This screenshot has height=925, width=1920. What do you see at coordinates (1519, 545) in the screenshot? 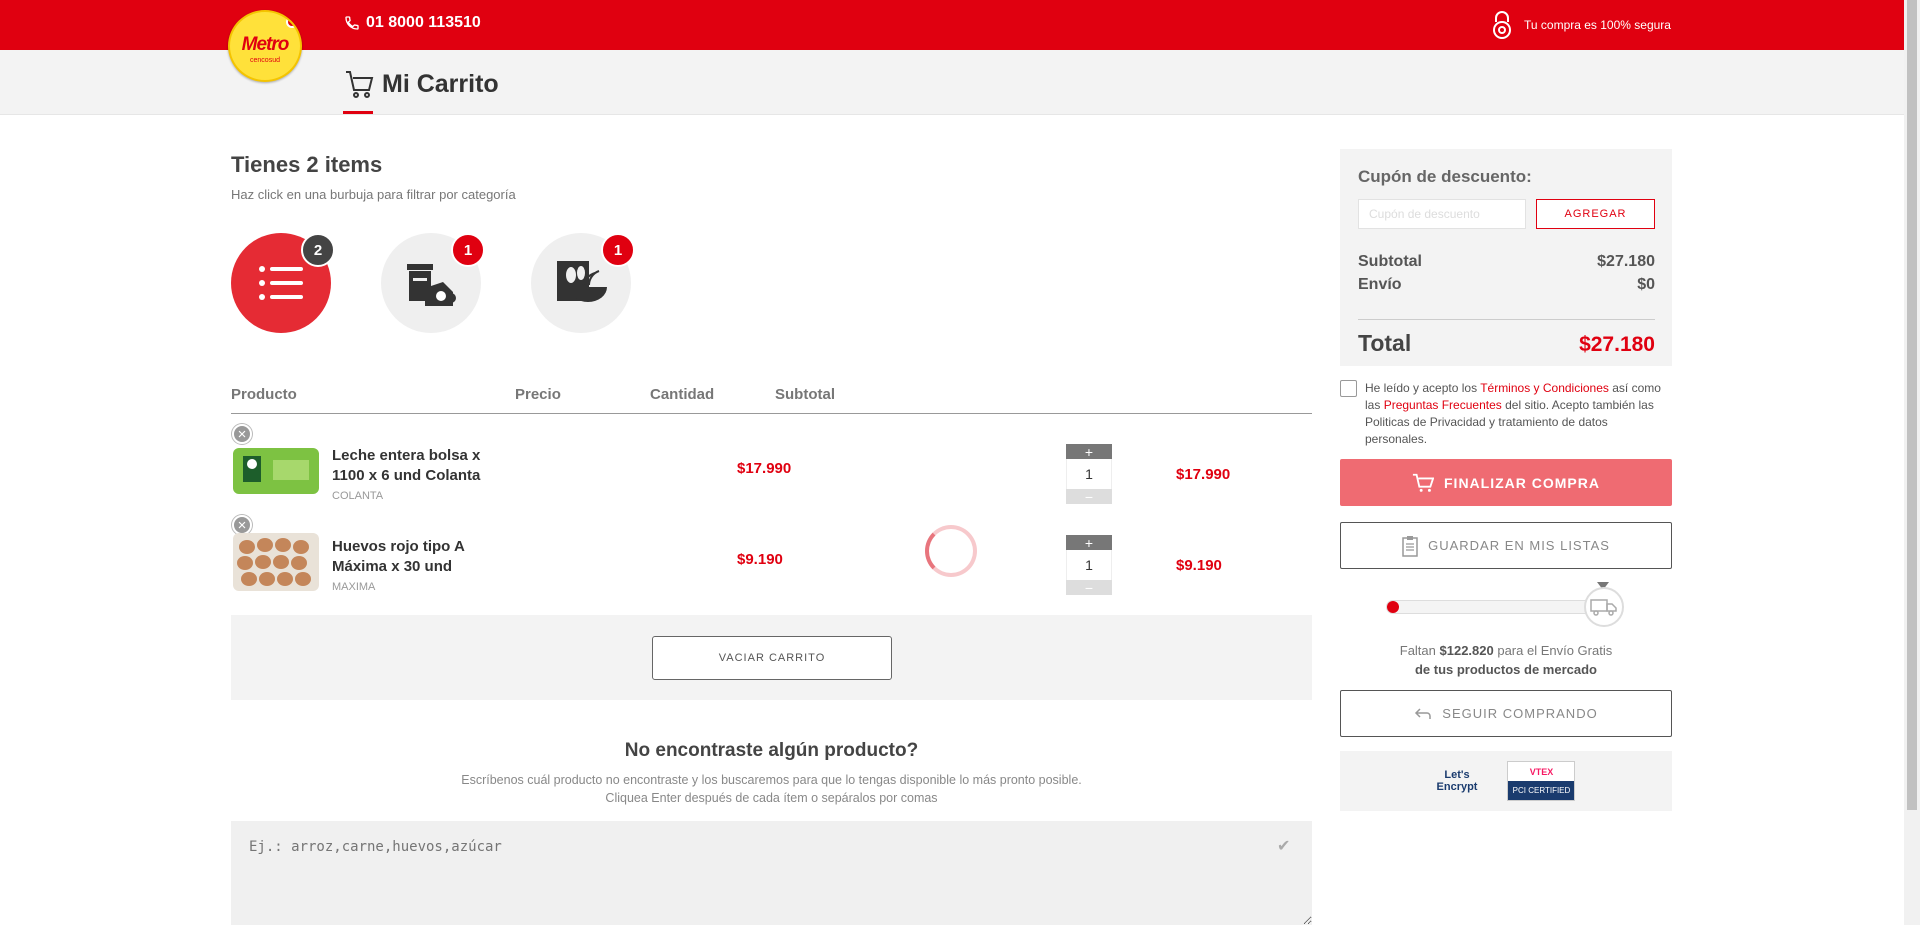
I see `save-to-list-label: GUARDAR EN MIS LISTAS` at bounding box center [1519, 545].